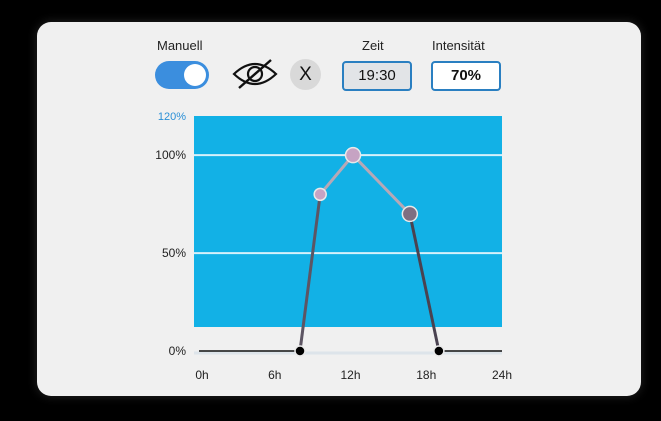  Describe the element at coordinates (172, 117) in the screenshot. I see `y-tick-label: 120%` at that location.